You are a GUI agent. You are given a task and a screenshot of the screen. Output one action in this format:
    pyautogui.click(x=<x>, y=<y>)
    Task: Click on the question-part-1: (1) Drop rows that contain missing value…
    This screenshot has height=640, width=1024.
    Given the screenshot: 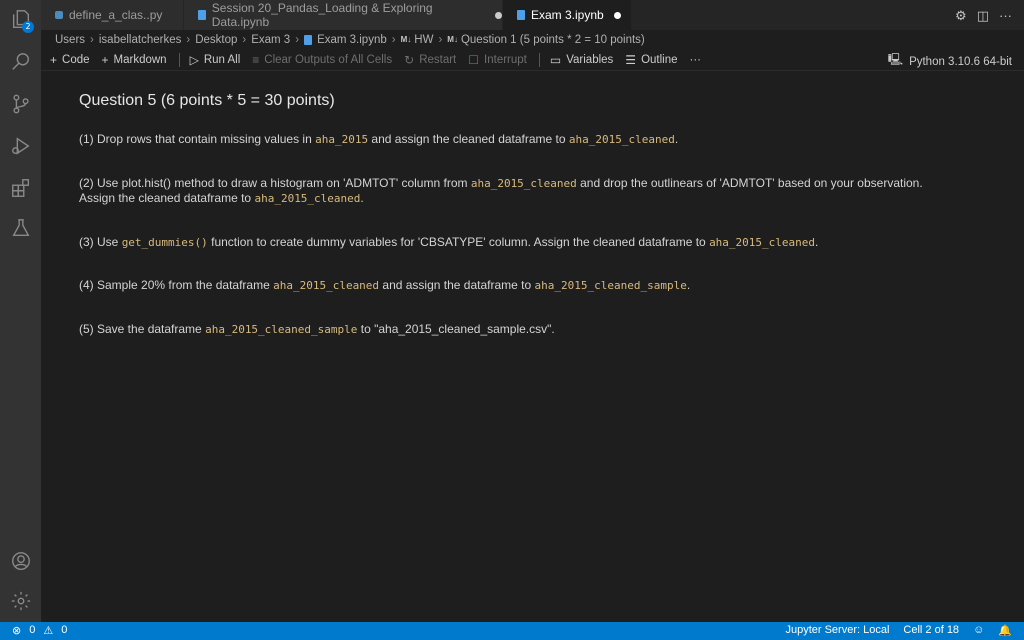 What is the action you would take?
    pyautogui.click(x=544, y=139)
    